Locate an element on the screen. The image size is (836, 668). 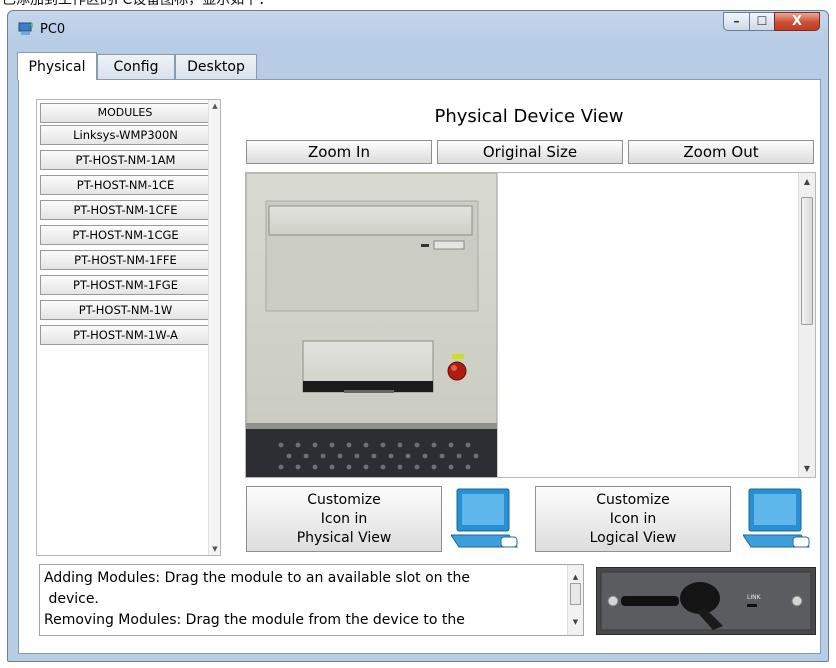
button-label-line: Physical View is located at coordinates (344, 538).